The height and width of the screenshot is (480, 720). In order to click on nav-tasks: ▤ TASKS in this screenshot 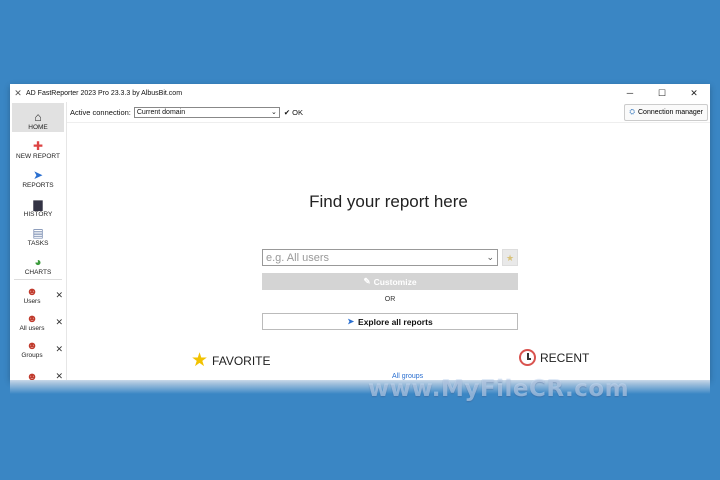, I will do `click(38, 233)`.